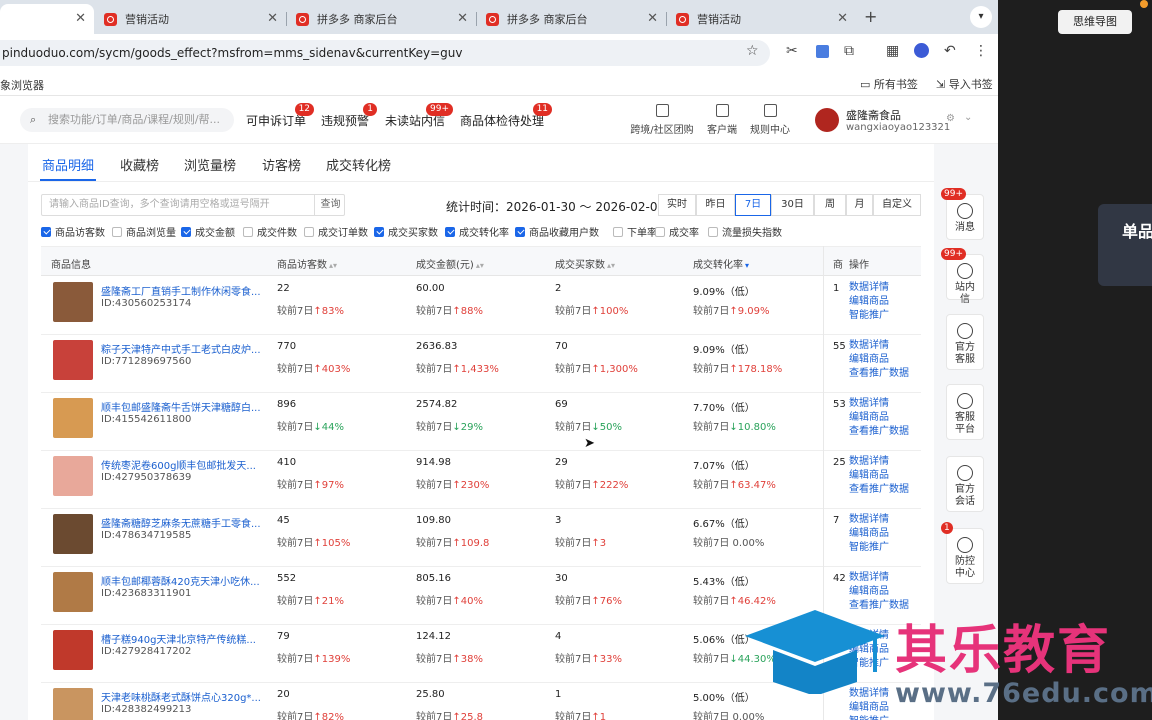 This screenshot has width=1152, height=720. Describe the element at coordinates (280, 116) in the screenshot. I see `nav-appeal-orders: 可申诉订单 12` at that location.